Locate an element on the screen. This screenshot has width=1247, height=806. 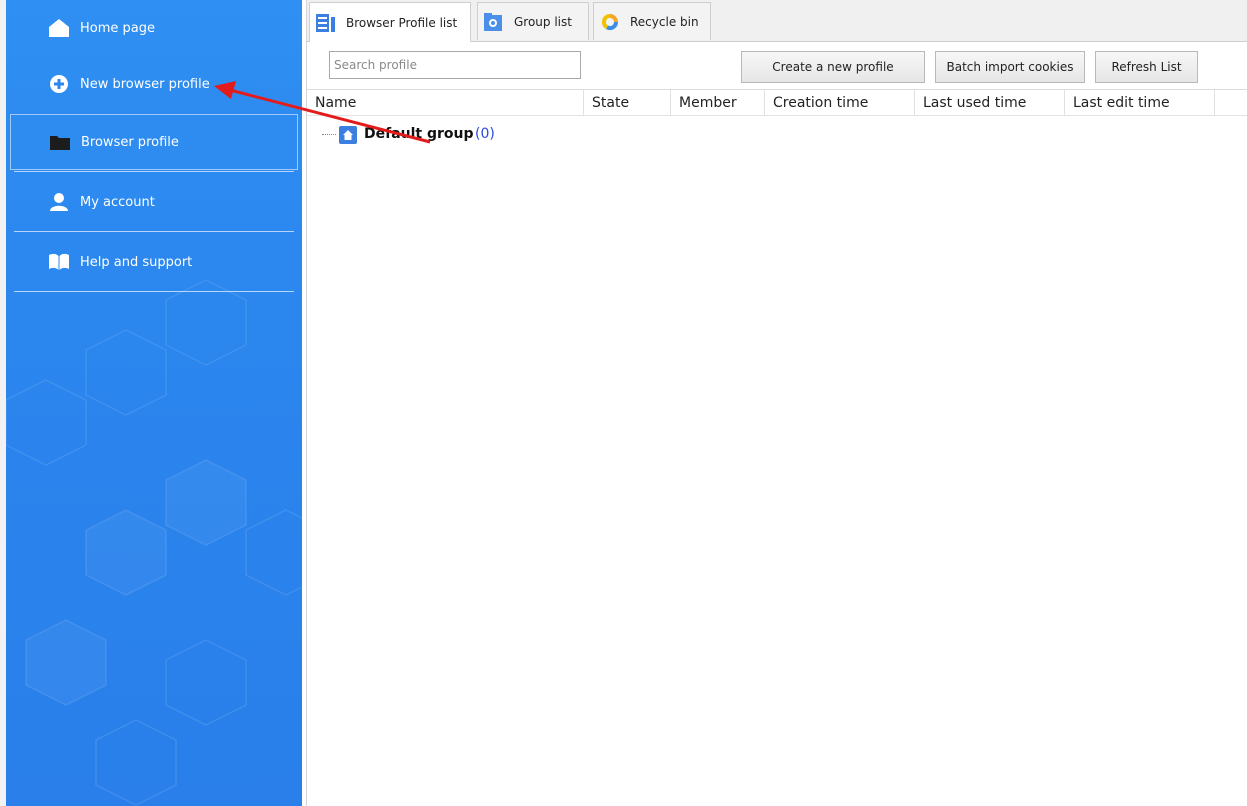
create-new-profile-button: Create a new profile is located at coordinates (833, 67).